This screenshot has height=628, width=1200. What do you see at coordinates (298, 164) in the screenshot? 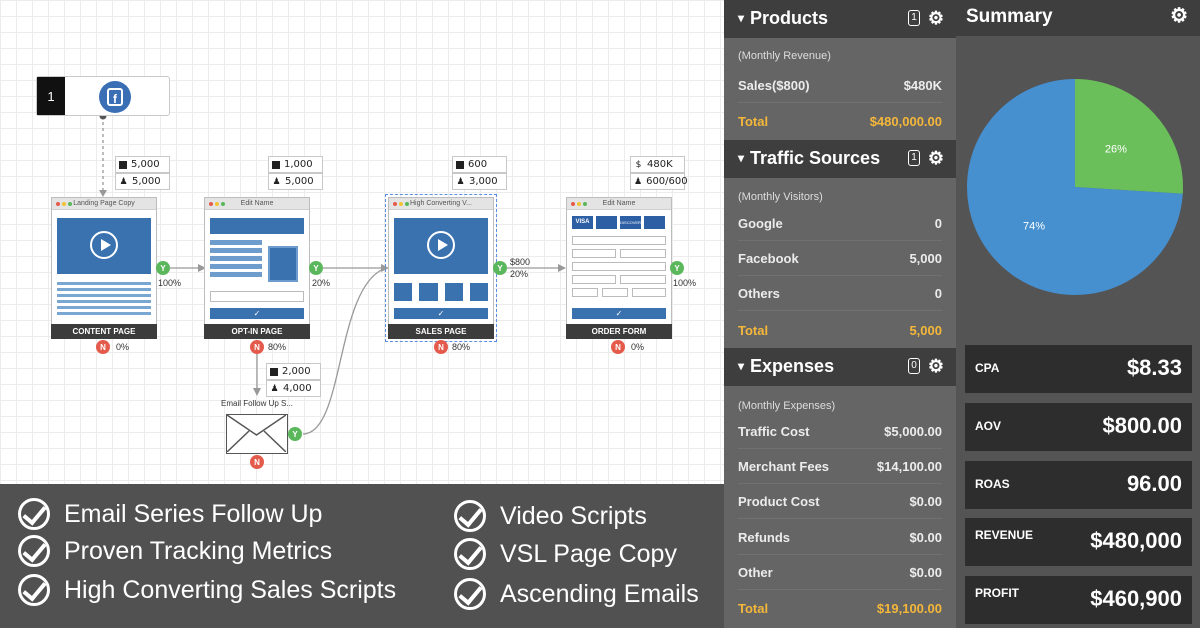
I see `stat-value: 1,000` at bounding box center [298, 164].